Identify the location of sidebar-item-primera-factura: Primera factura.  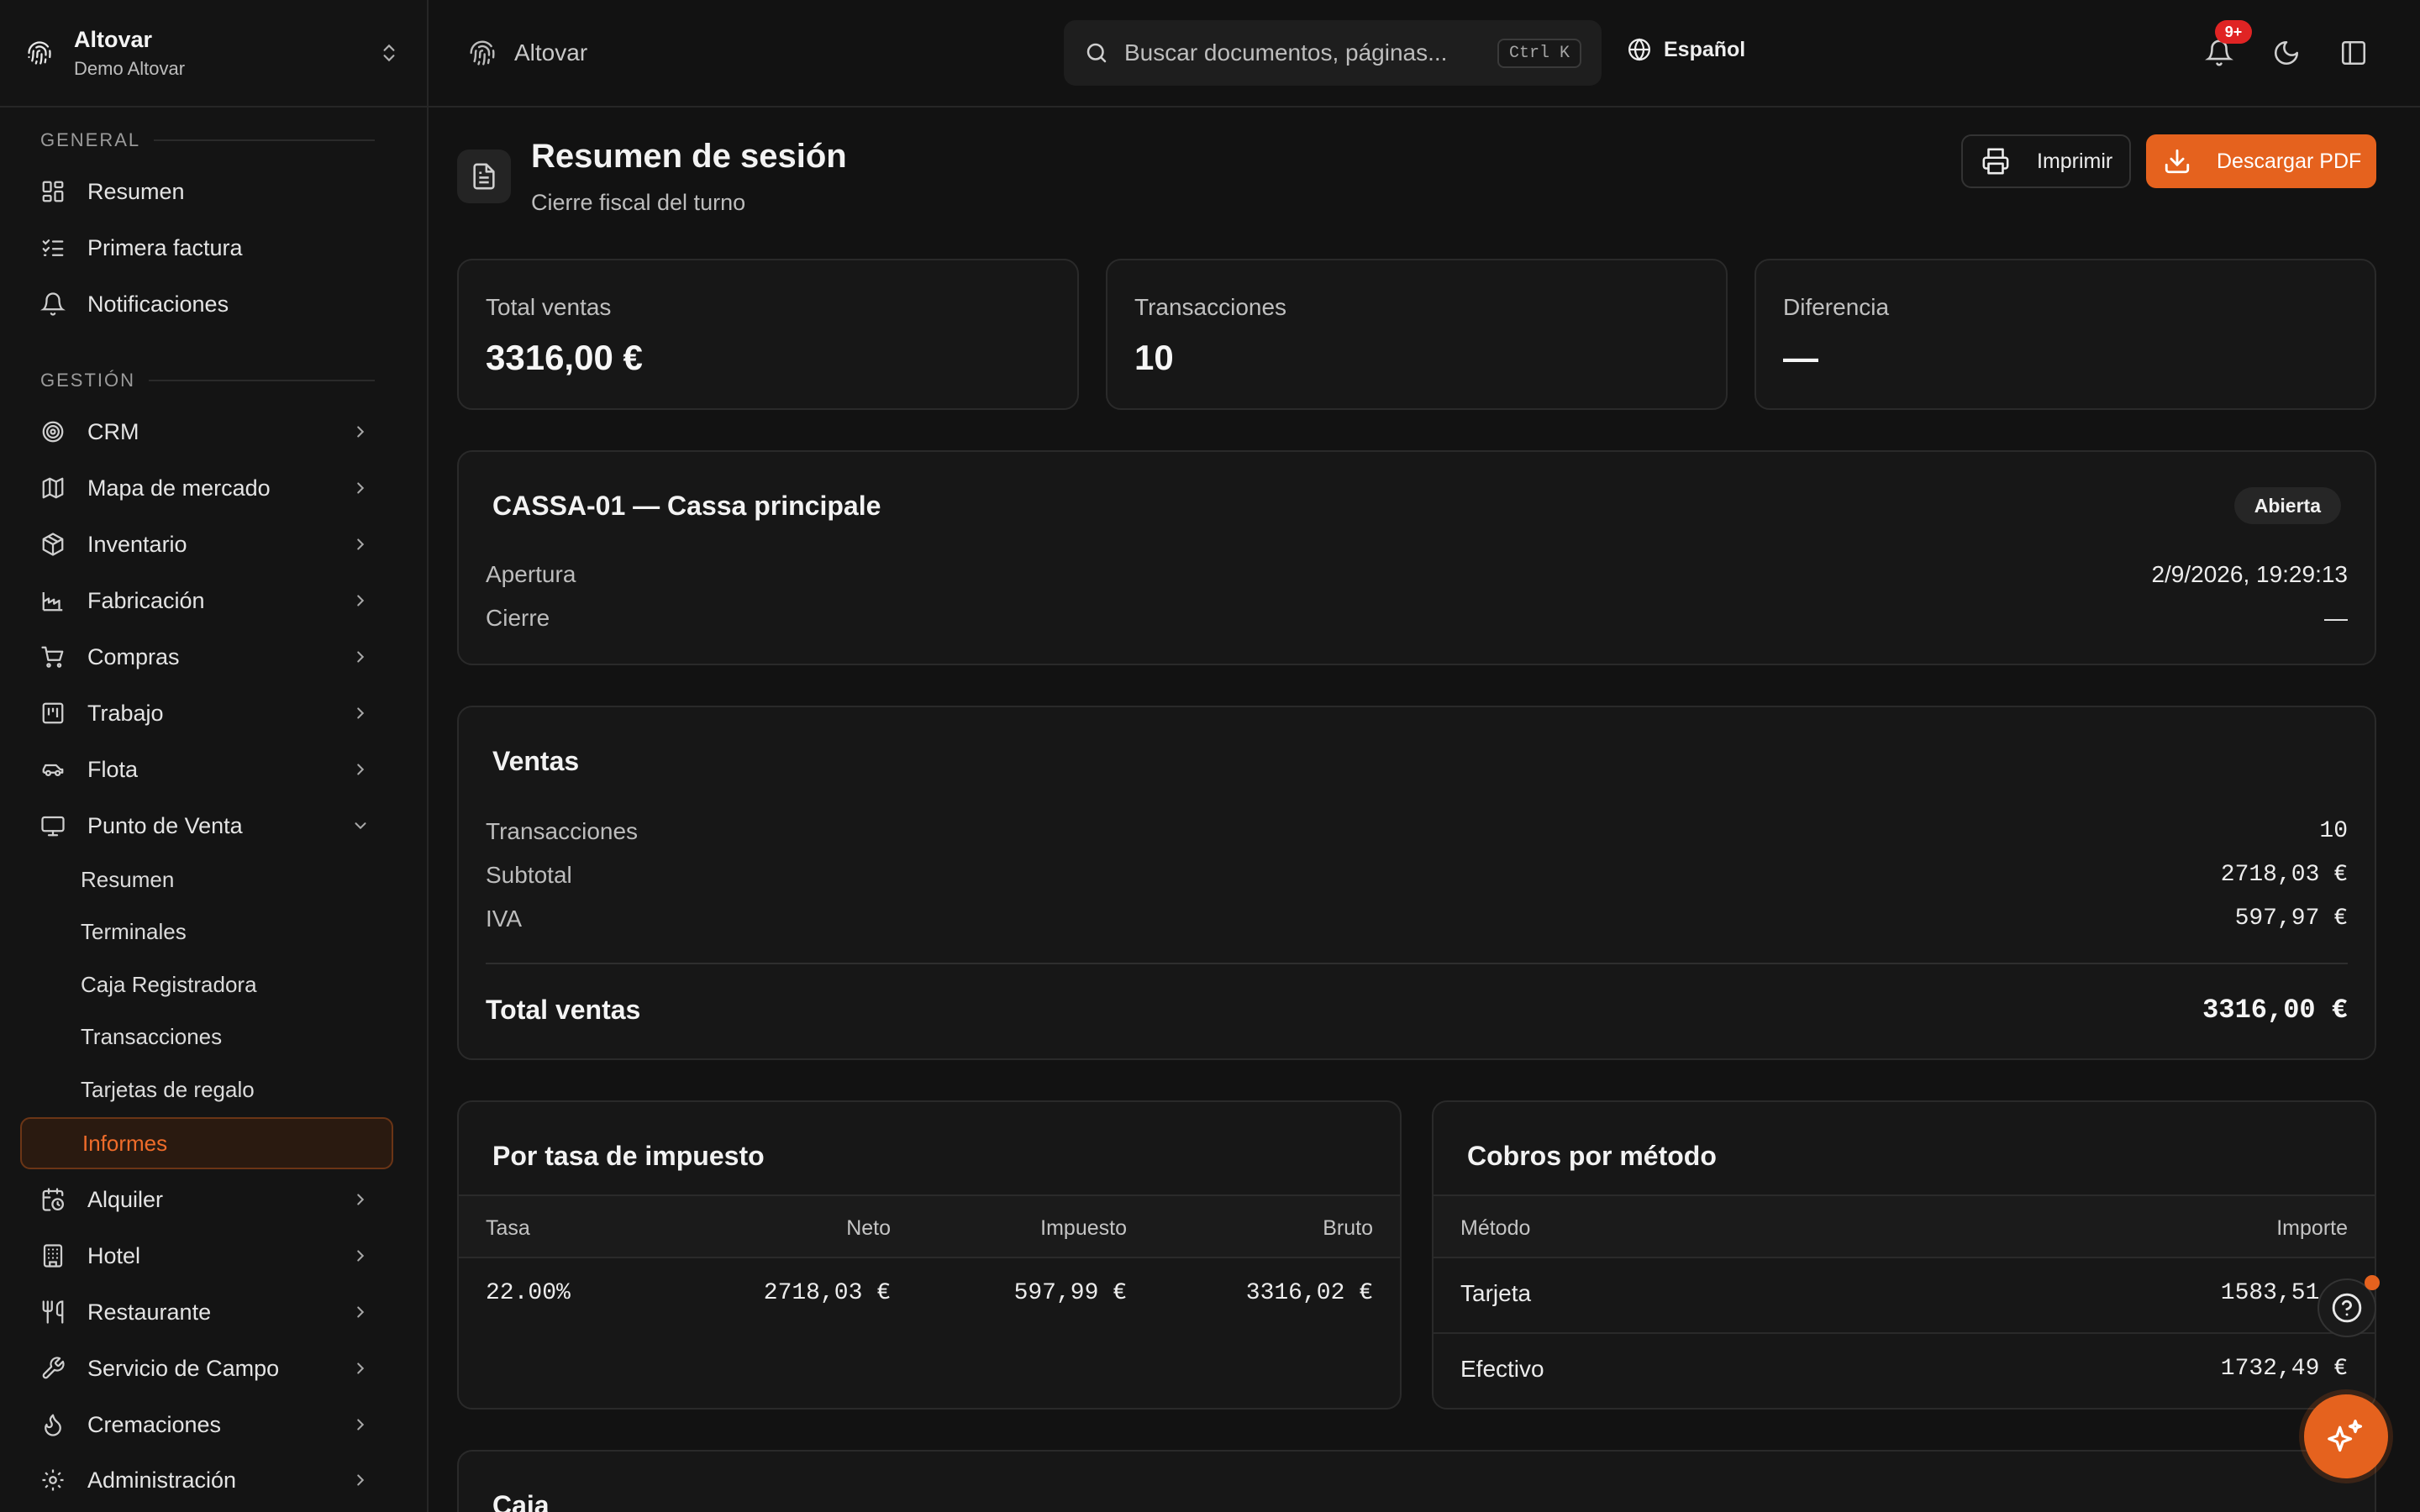
(206, 247).